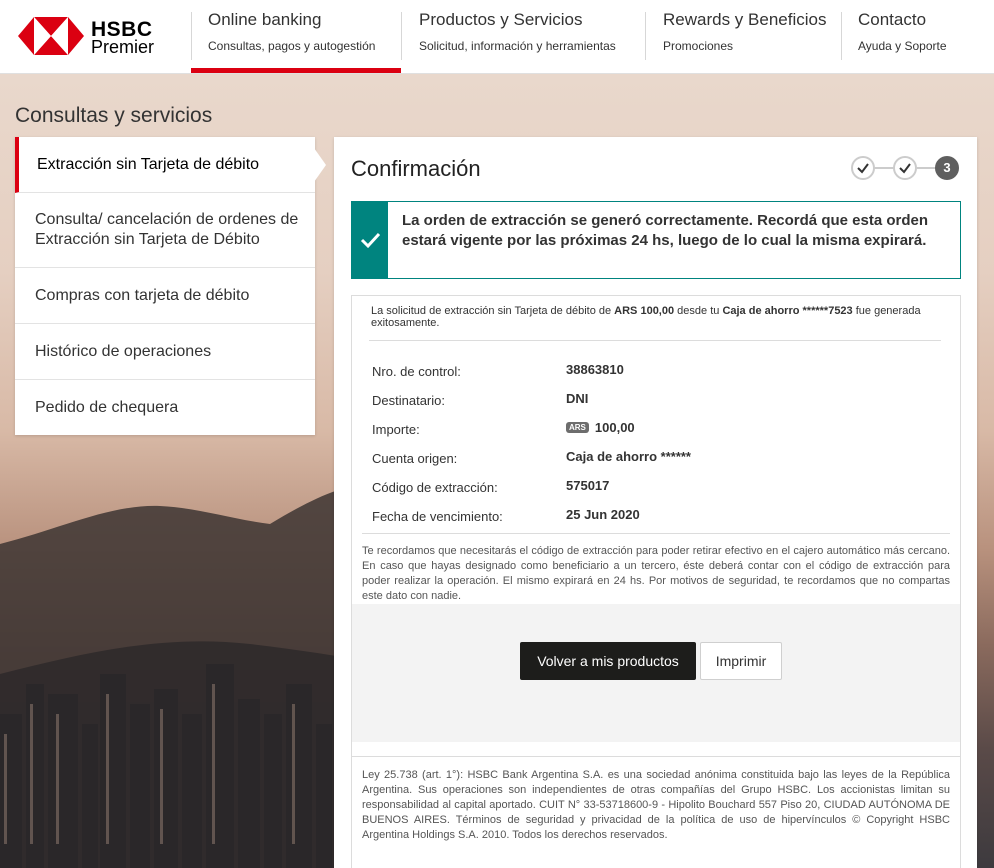 The width and height of the screenshot is (994, 868). Describe the element at coordinates (577, 427) in the screenshot. I see `currency-badge: ARS` at that location.